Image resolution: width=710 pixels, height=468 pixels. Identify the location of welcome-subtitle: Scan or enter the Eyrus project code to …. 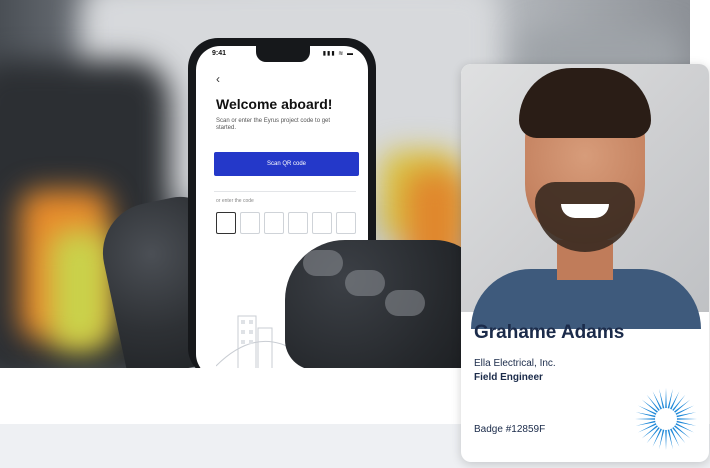
(273, 124).